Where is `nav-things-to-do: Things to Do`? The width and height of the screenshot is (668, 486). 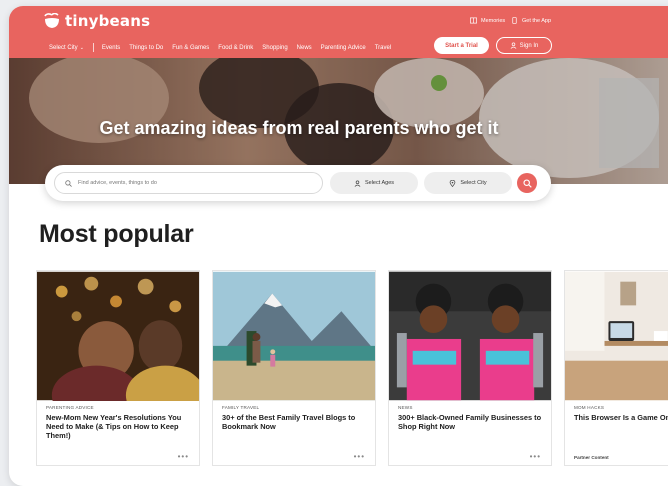 nav-things-to-do: Things to Do is located at coordinates (146, 48).